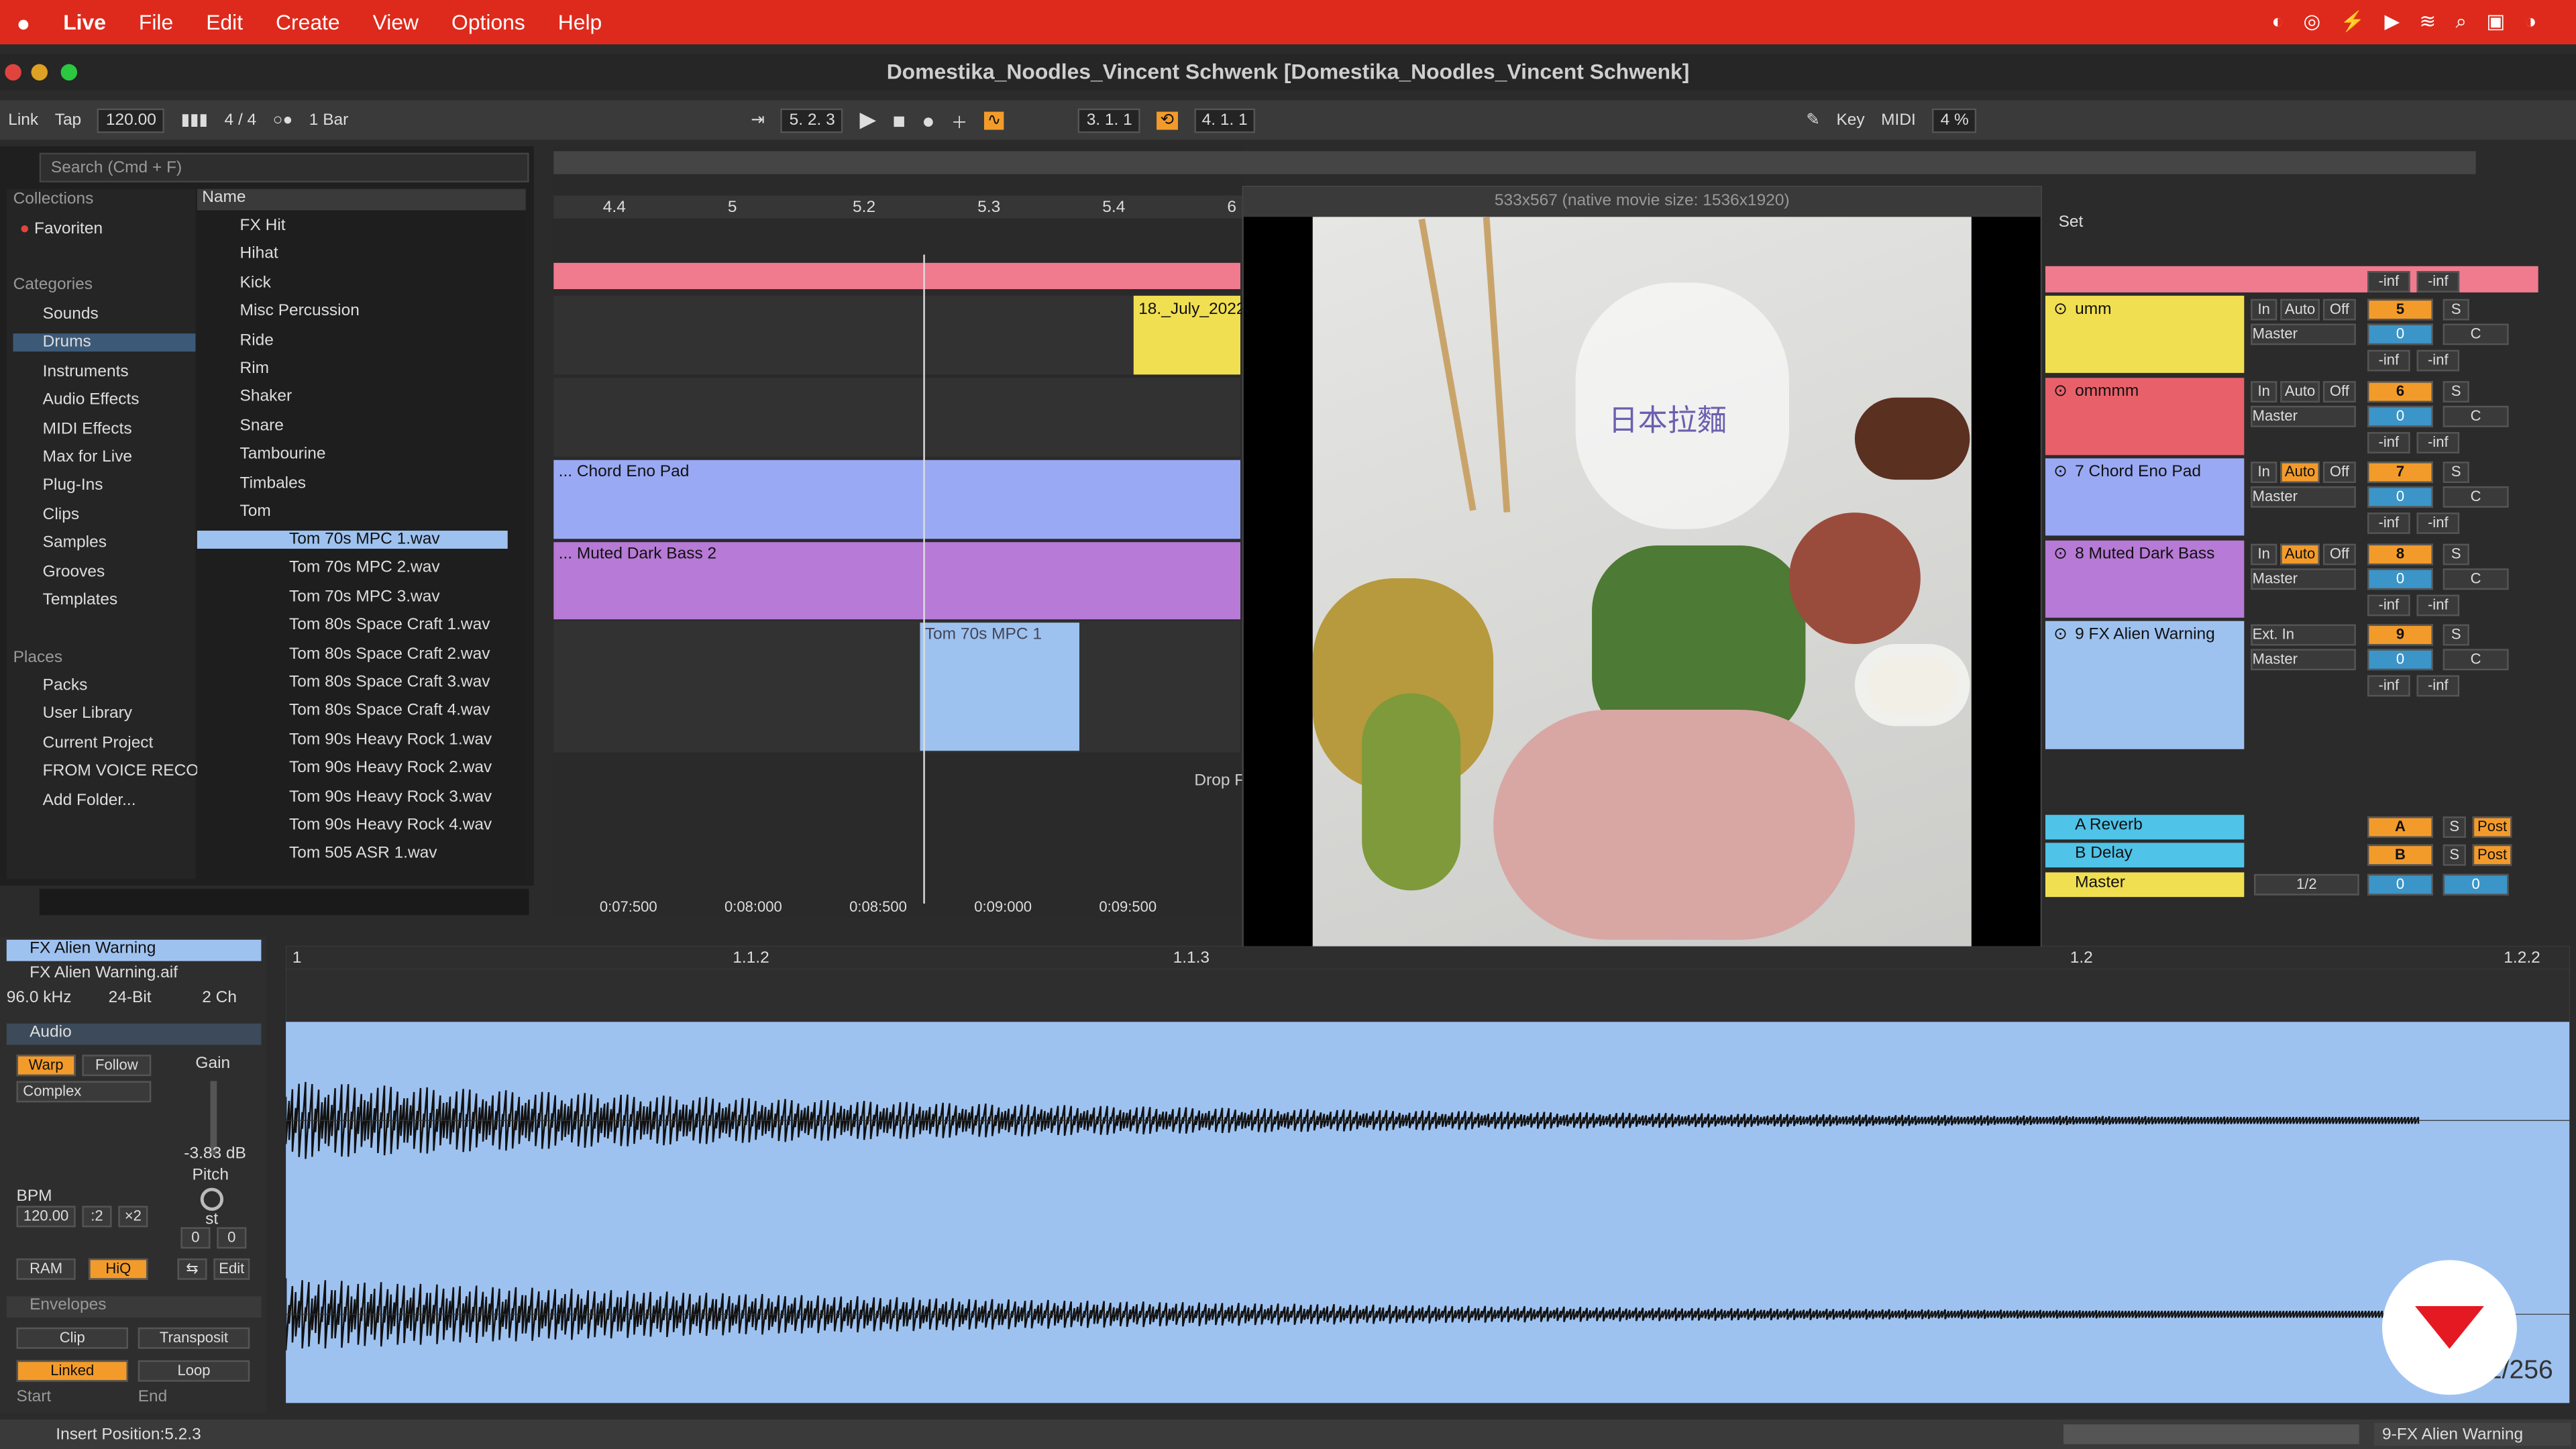 The height and width of the screenshot is (1449, 2576). What do you see at coordinates (2400, 310) in the screenshot?
I see `track-activator: 5` at bounding box center [2400, 310].